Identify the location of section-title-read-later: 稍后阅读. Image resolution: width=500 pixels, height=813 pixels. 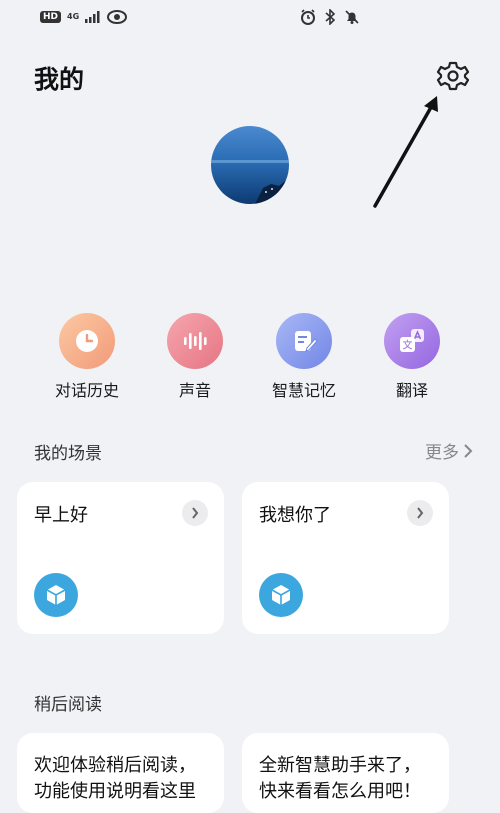
(68, 705).